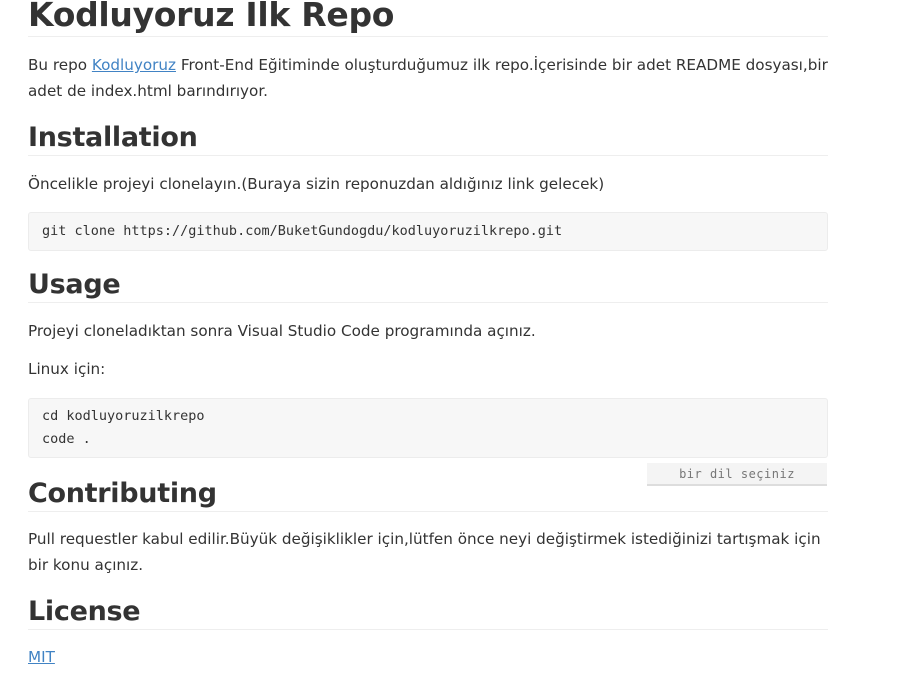  What do you see at coordinates (67, 369) in the screenshot?
I see `linux-label: Linux için:` at bounding box center [67, 369].